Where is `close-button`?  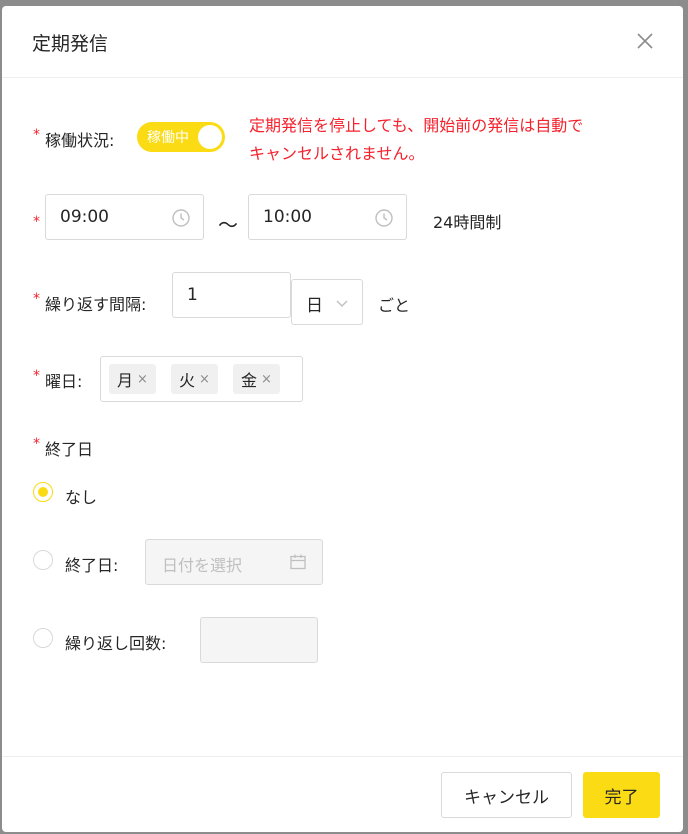 close-button is located at coordinates (645, 41).